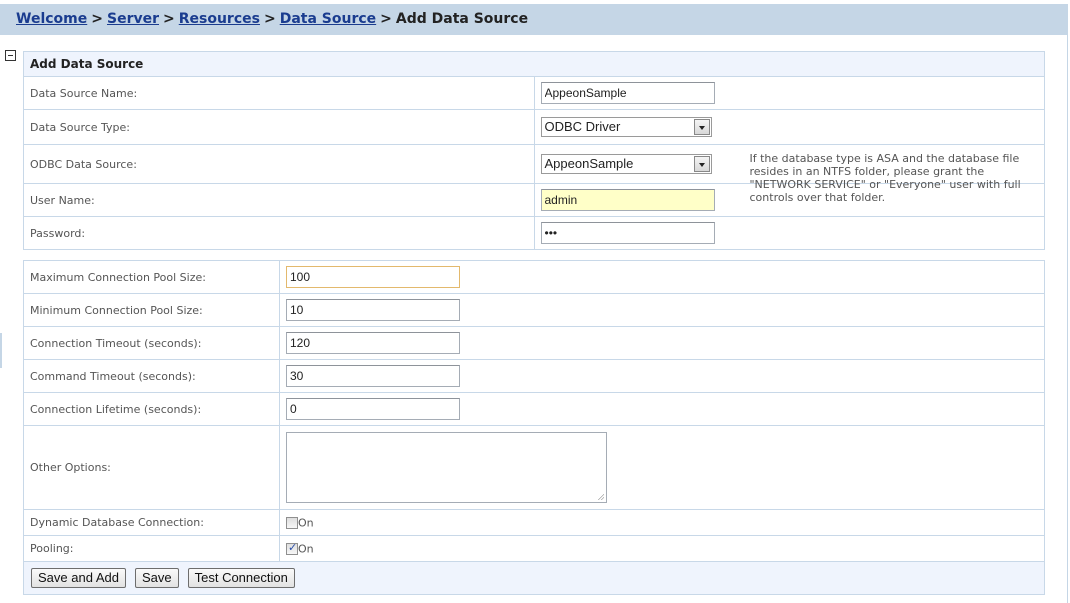 This screenshot has width=1070, height=603. What do you see at coordinates (534, 522) in the screenshot?
I see `row-dynamic-db-connection: Dynamic Database Connection: On` at bounding box center [534, 522].